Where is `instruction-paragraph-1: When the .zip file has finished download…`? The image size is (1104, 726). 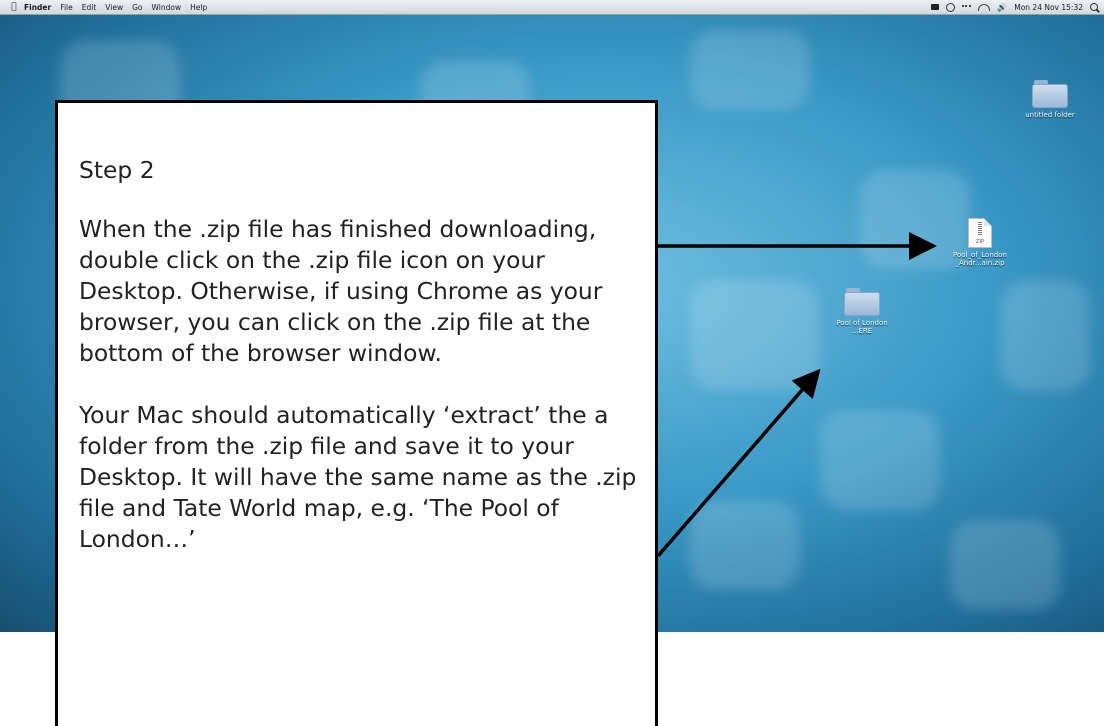
instruction-paragraph-1: When the .zip file has finished download… is located at coordinates (341, 291).